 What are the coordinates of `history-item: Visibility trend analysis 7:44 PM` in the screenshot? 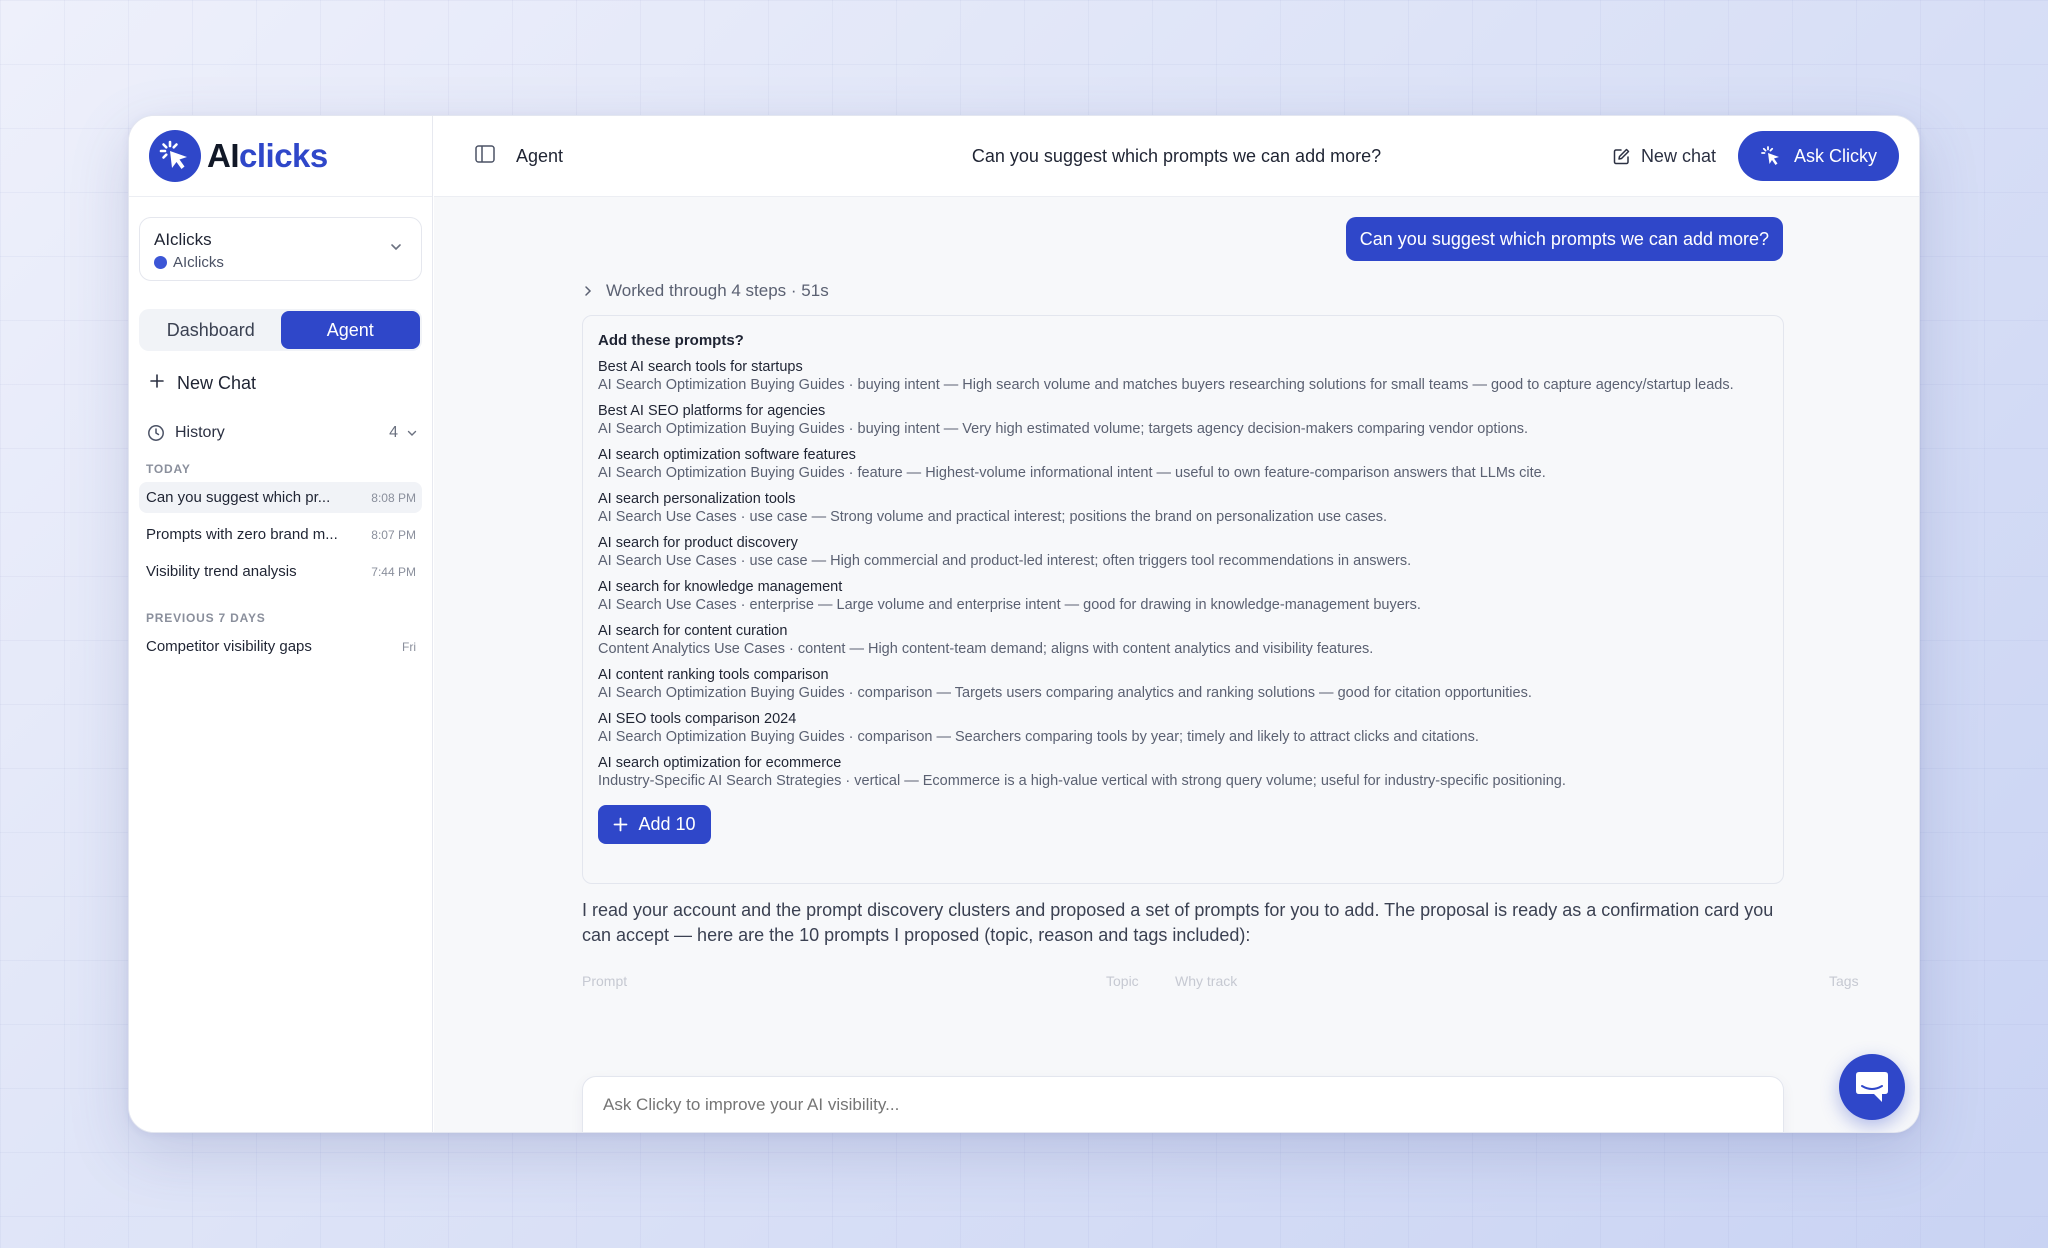 It's located at (280, 571).